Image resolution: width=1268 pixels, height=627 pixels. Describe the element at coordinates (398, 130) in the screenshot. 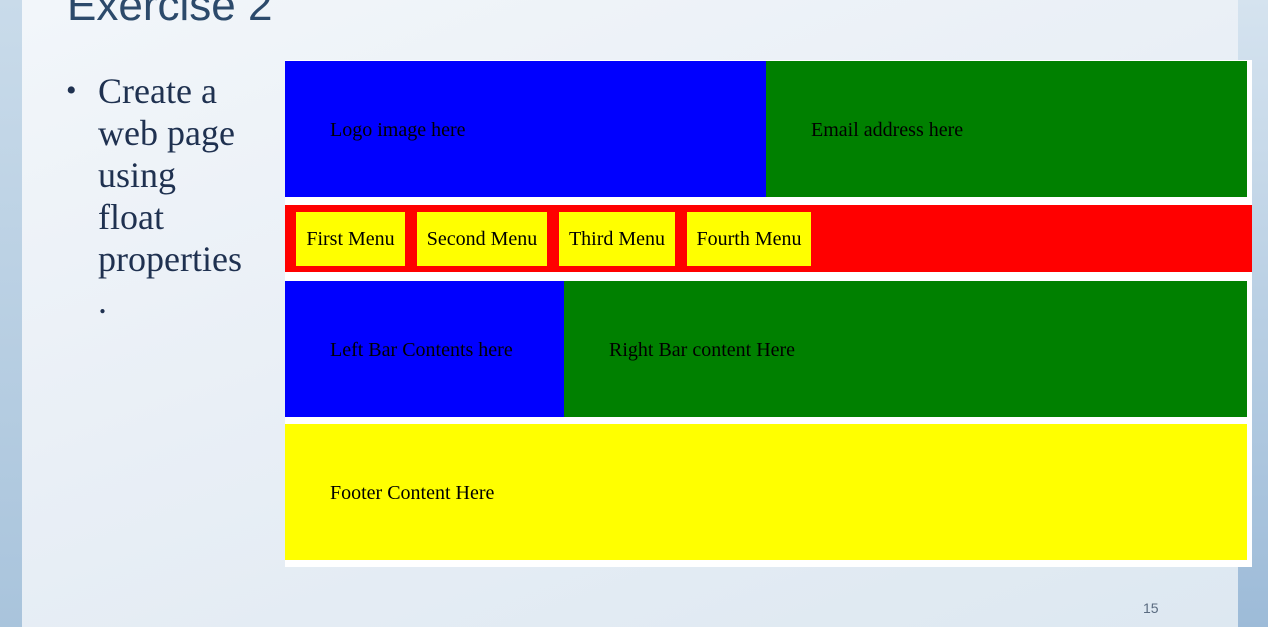

I see `logo-placeholder-text: Logo image here` at that location.